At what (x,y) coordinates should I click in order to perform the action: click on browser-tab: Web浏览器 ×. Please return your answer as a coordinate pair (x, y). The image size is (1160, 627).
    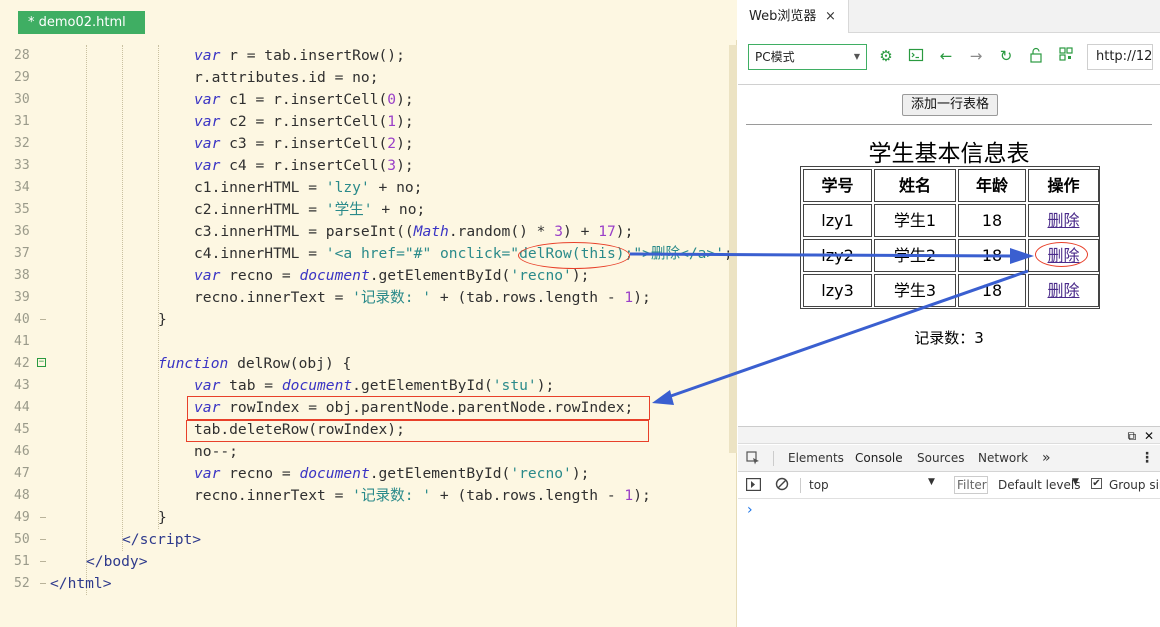
    Looking at the image, I should click on (793, 16).